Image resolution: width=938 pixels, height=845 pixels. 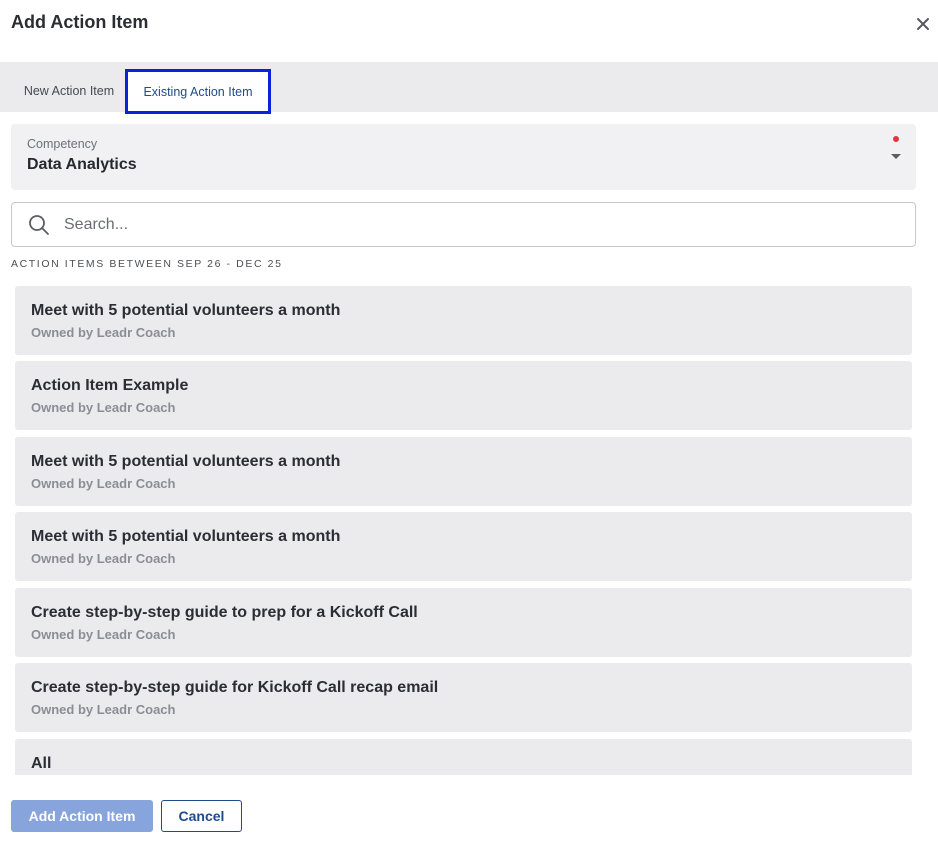 I want to click on list-item: All, so click(x=463, y=757).